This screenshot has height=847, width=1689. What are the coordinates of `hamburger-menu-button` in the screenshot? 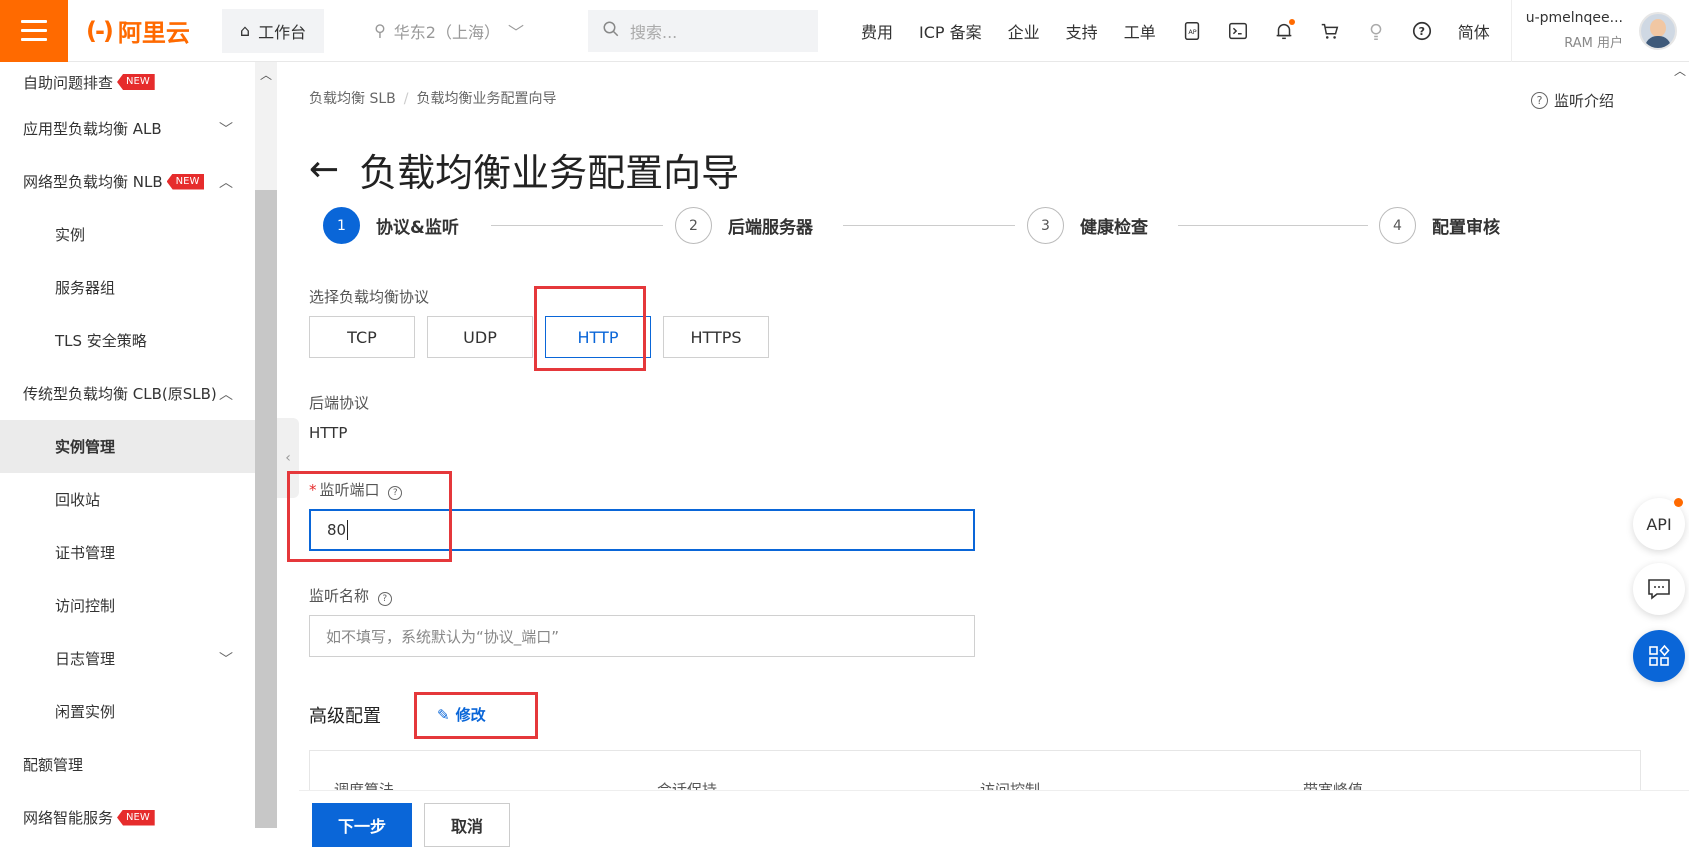 It's located at (34, 31).